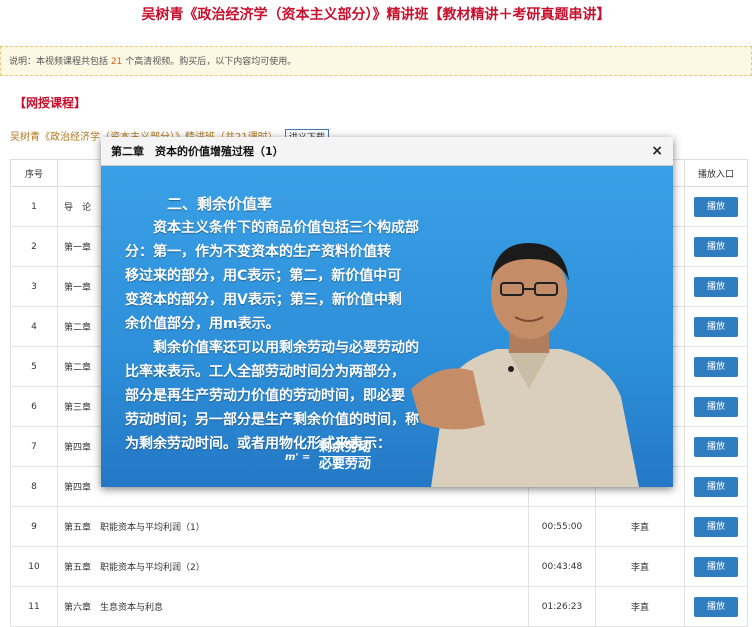 The height and width of the screenshot is (627, 752). Describe the element at coordinates (34, 526) in the screenshot. I see `row-number: 9` at that location.